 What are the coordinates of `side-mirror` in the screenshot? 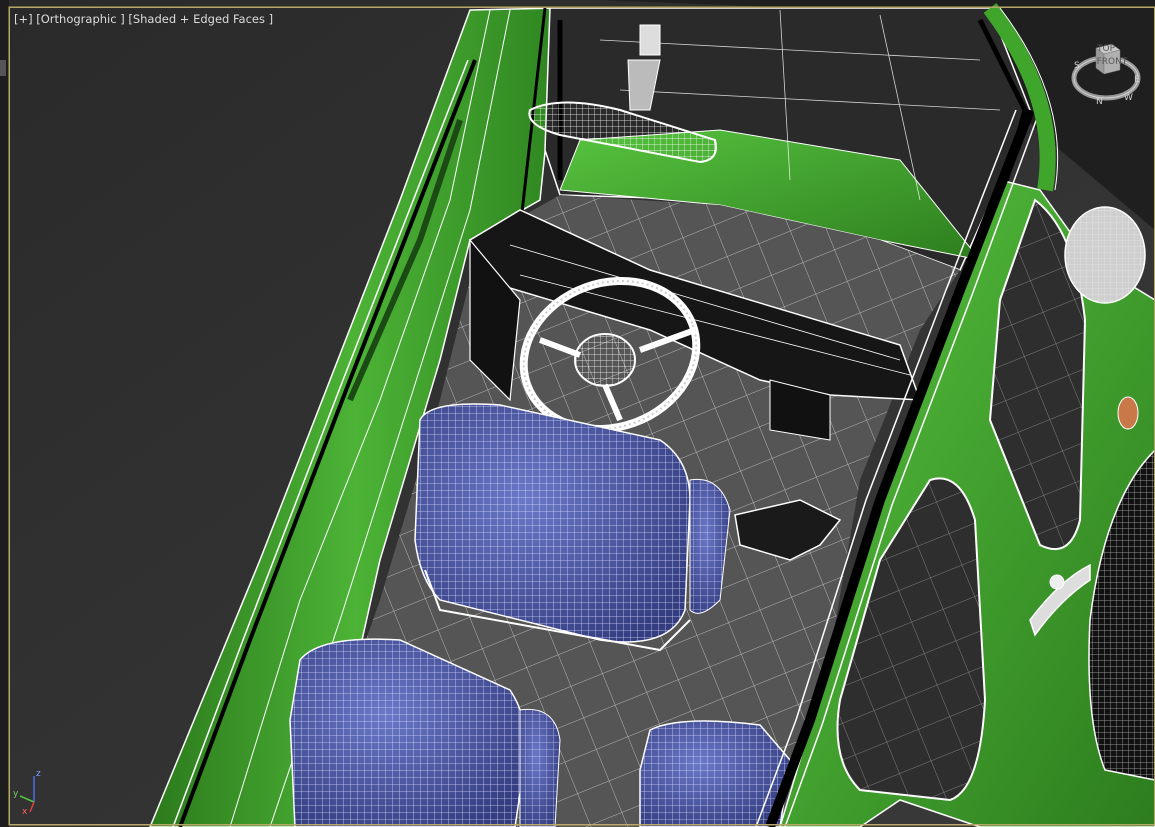 It's located at (1105, 255).